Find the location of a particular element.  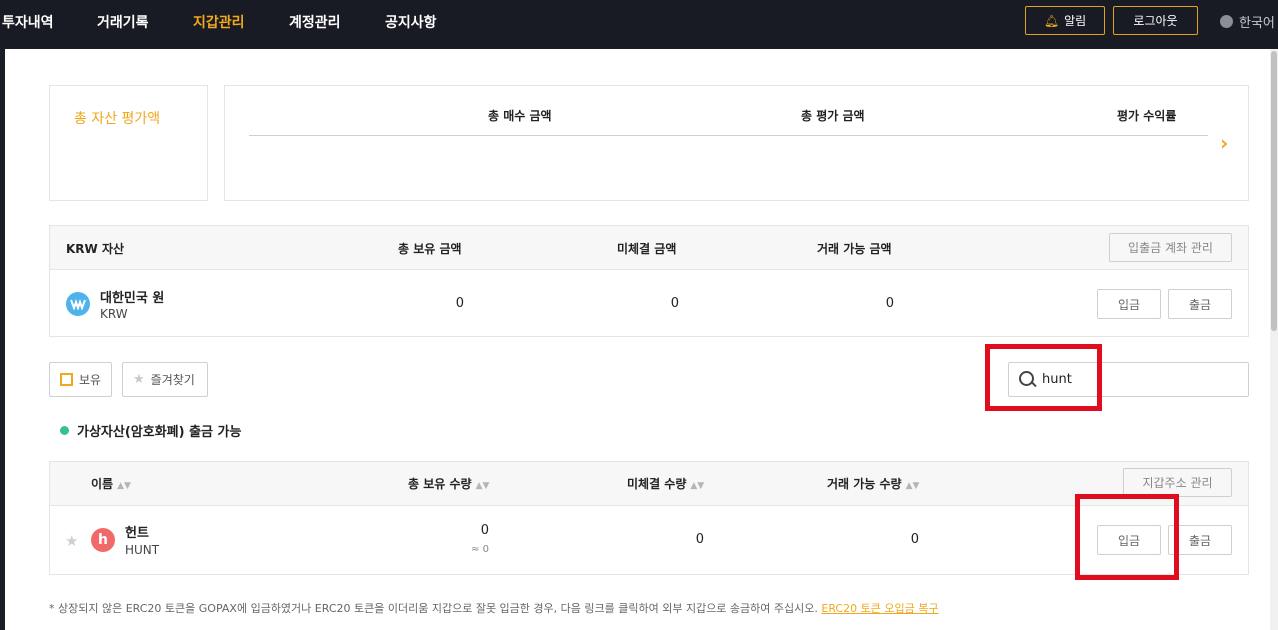

withdrawal-status: 가상자산(암호화폐) 출금 가능 is located at coordinates (150, 430).